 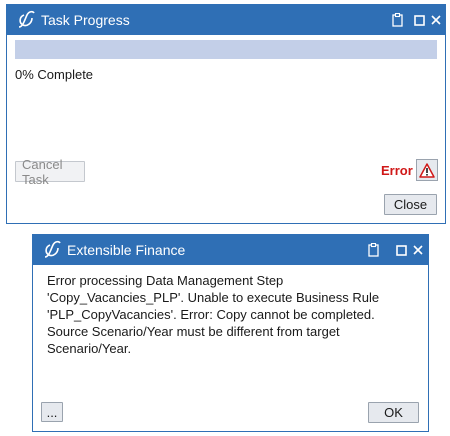 I want to click on ok-button: OK, so click(x=393, y=412).